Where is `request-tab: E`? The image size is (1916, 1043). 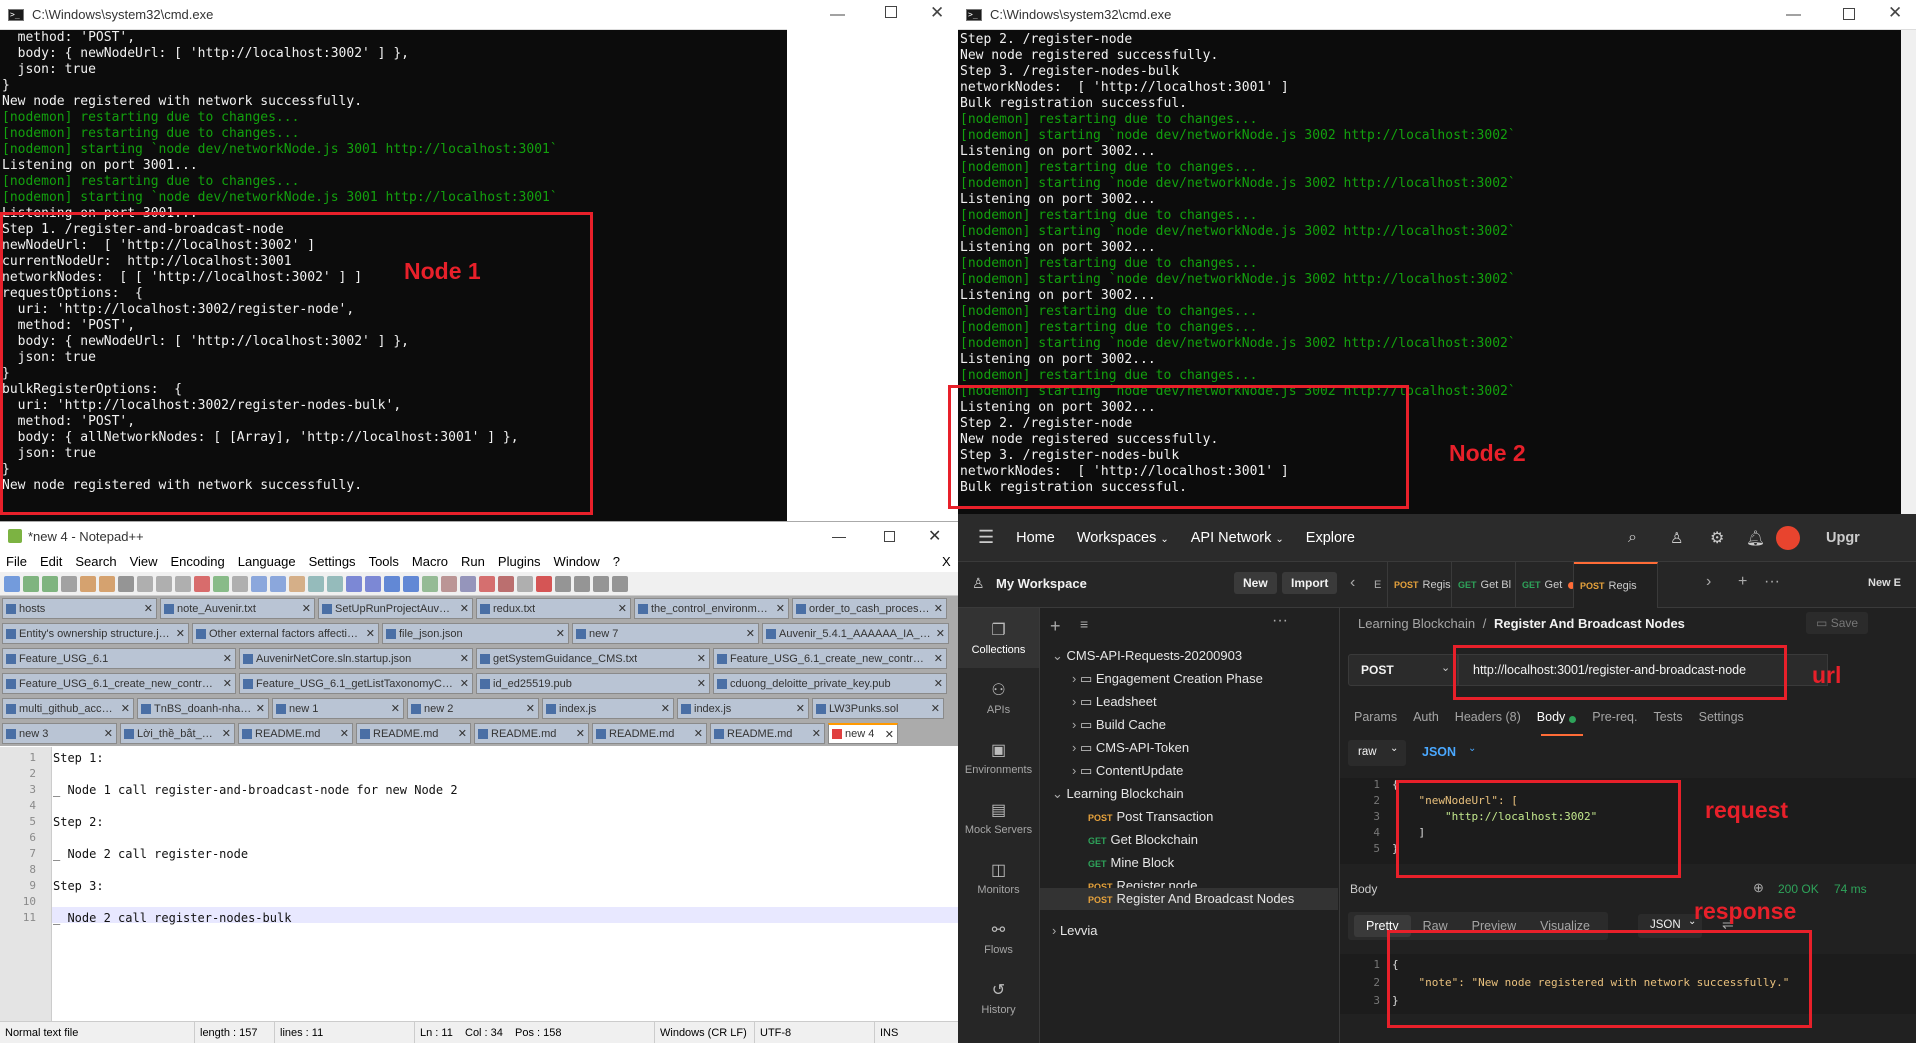
request-tab: E is located at coordinates (1378, 585).